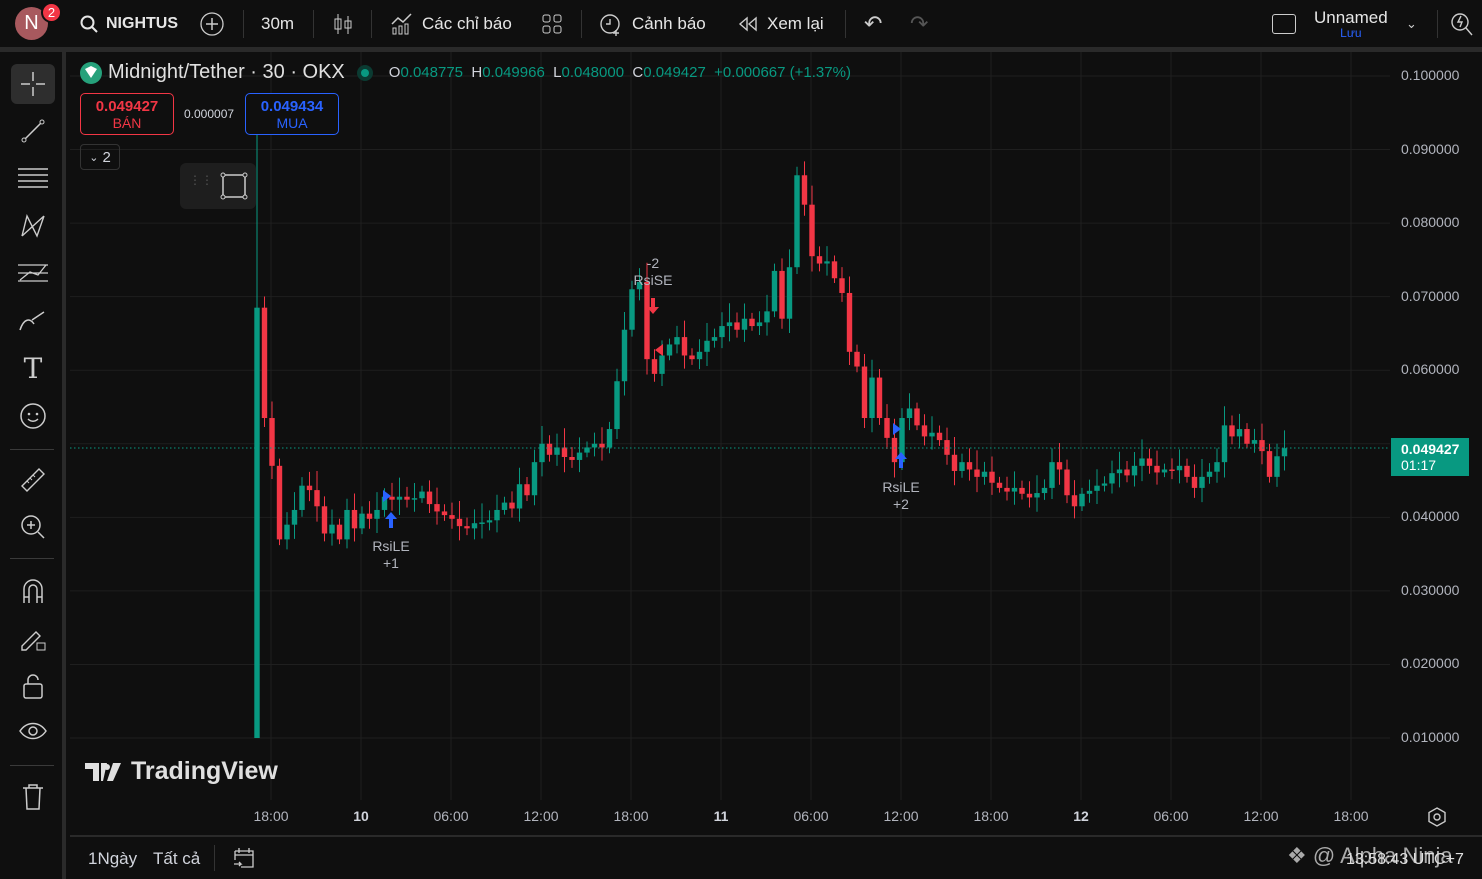 The width and height of the screenshot is (1482, 879). What do you see at coordinates (1462, 23) in the screenshot?
I see `quick-search-button` at bounding box center [1462, 23].